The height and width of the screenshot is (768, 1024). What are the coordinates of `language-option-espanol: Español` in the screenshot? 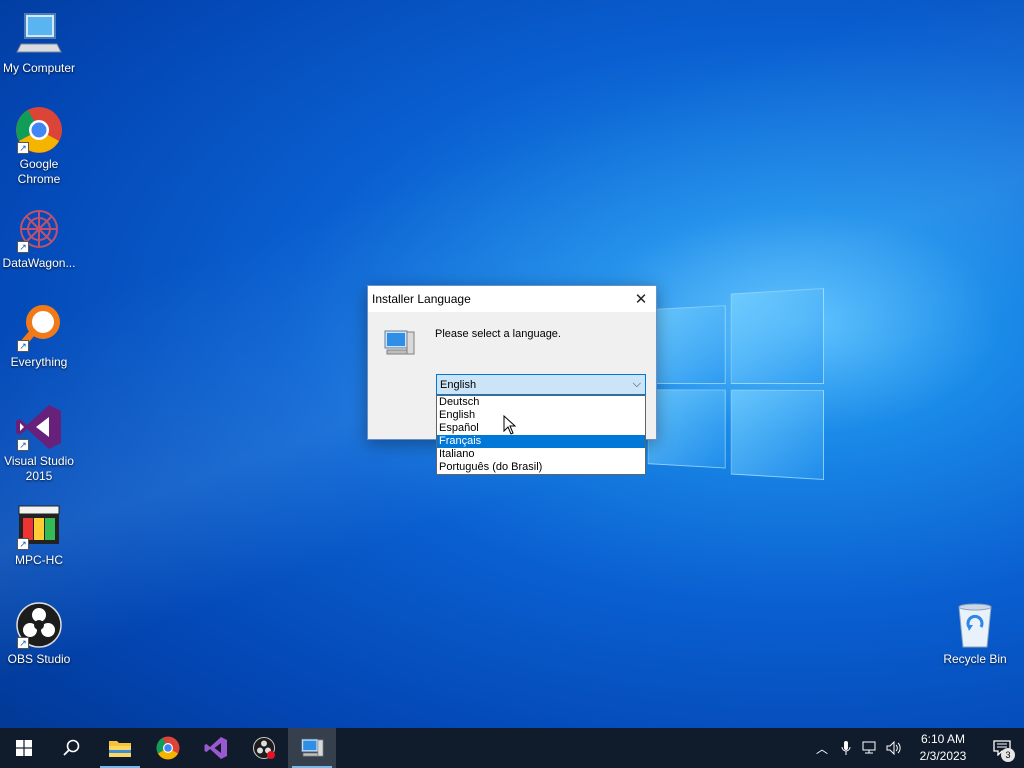 It's located at (541, 428).